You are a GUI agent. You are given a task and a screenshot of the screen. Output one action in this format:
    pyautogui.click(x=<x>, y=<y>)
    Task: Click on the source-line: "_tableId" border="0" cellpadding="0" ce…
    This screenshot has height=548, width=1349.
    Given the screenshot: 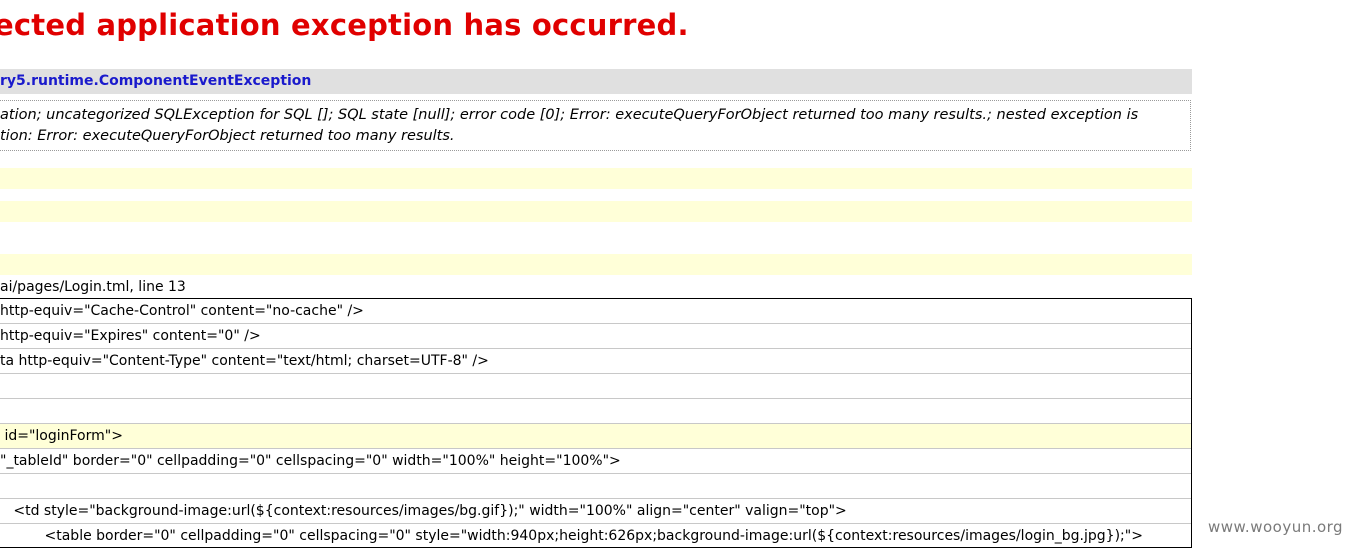 What is the action you would take?
    pyautogui.click(x=595, y=461)
    